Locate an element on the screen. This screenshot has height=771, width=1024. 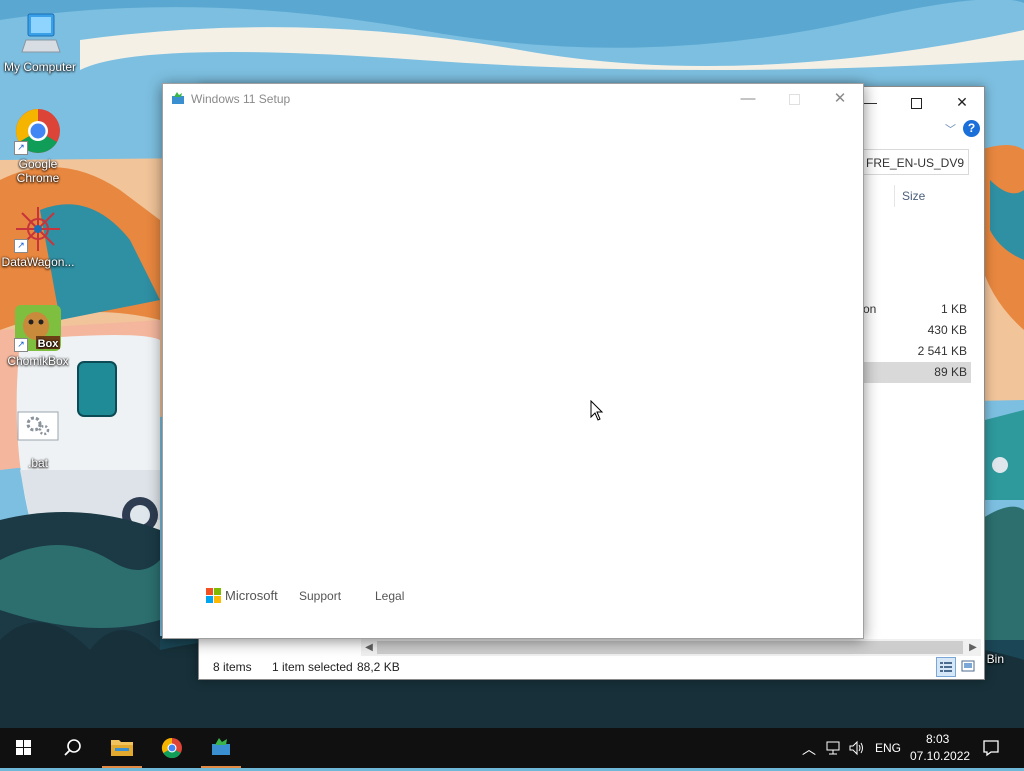
scroll-left-icon: ◀ is located at coordinates (369, 647).